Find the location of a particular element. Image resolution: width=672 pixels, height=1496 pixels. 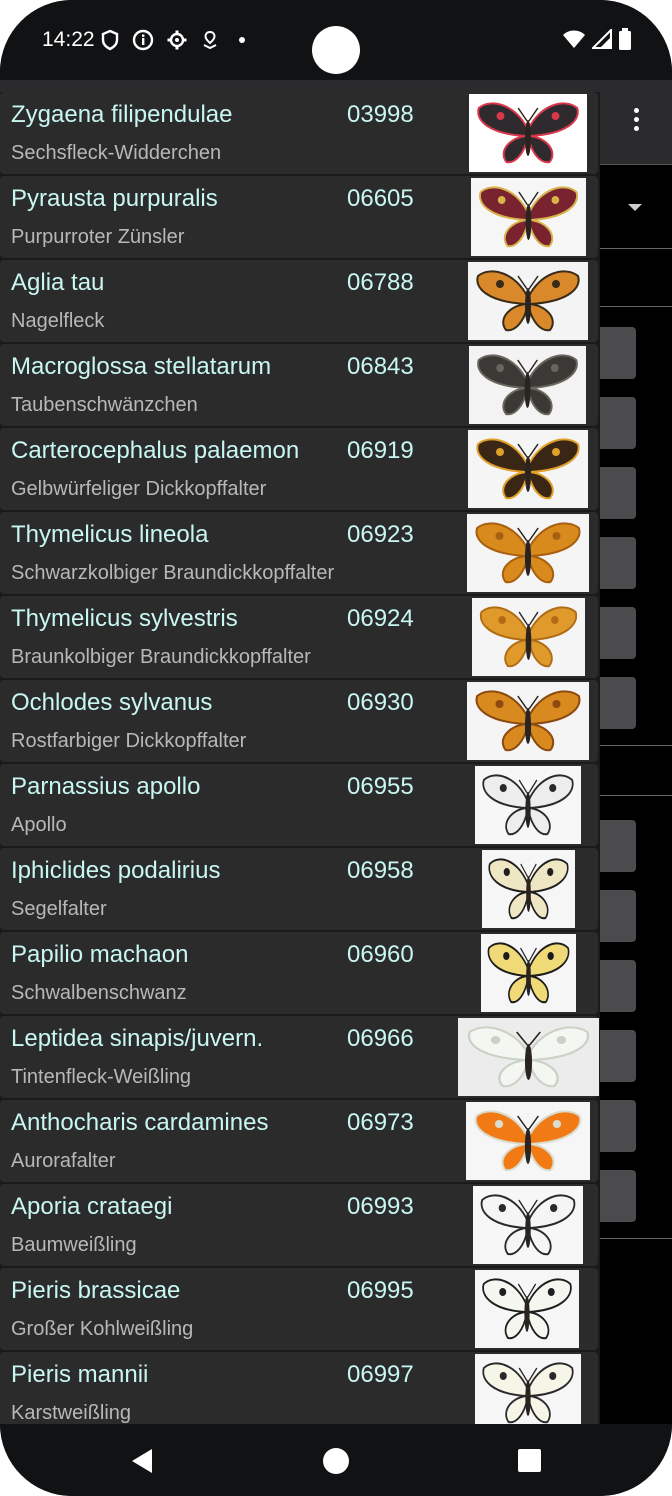

home-icon is located at coordinates (336, 1461).